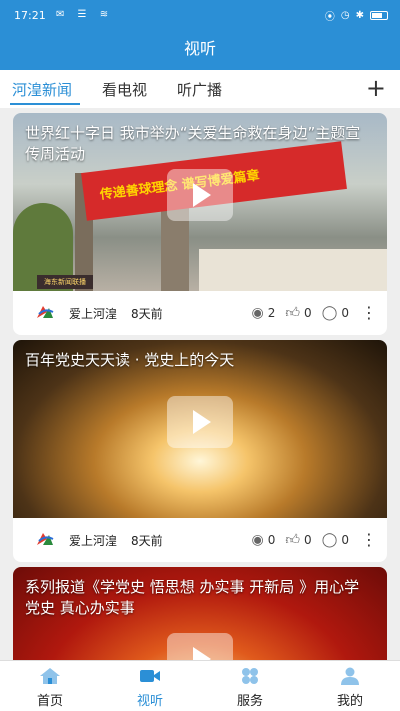 The width and height of the screenshot is (400, 711). I want to click on tab-watch-tv: 看电视, so click(124, 89).